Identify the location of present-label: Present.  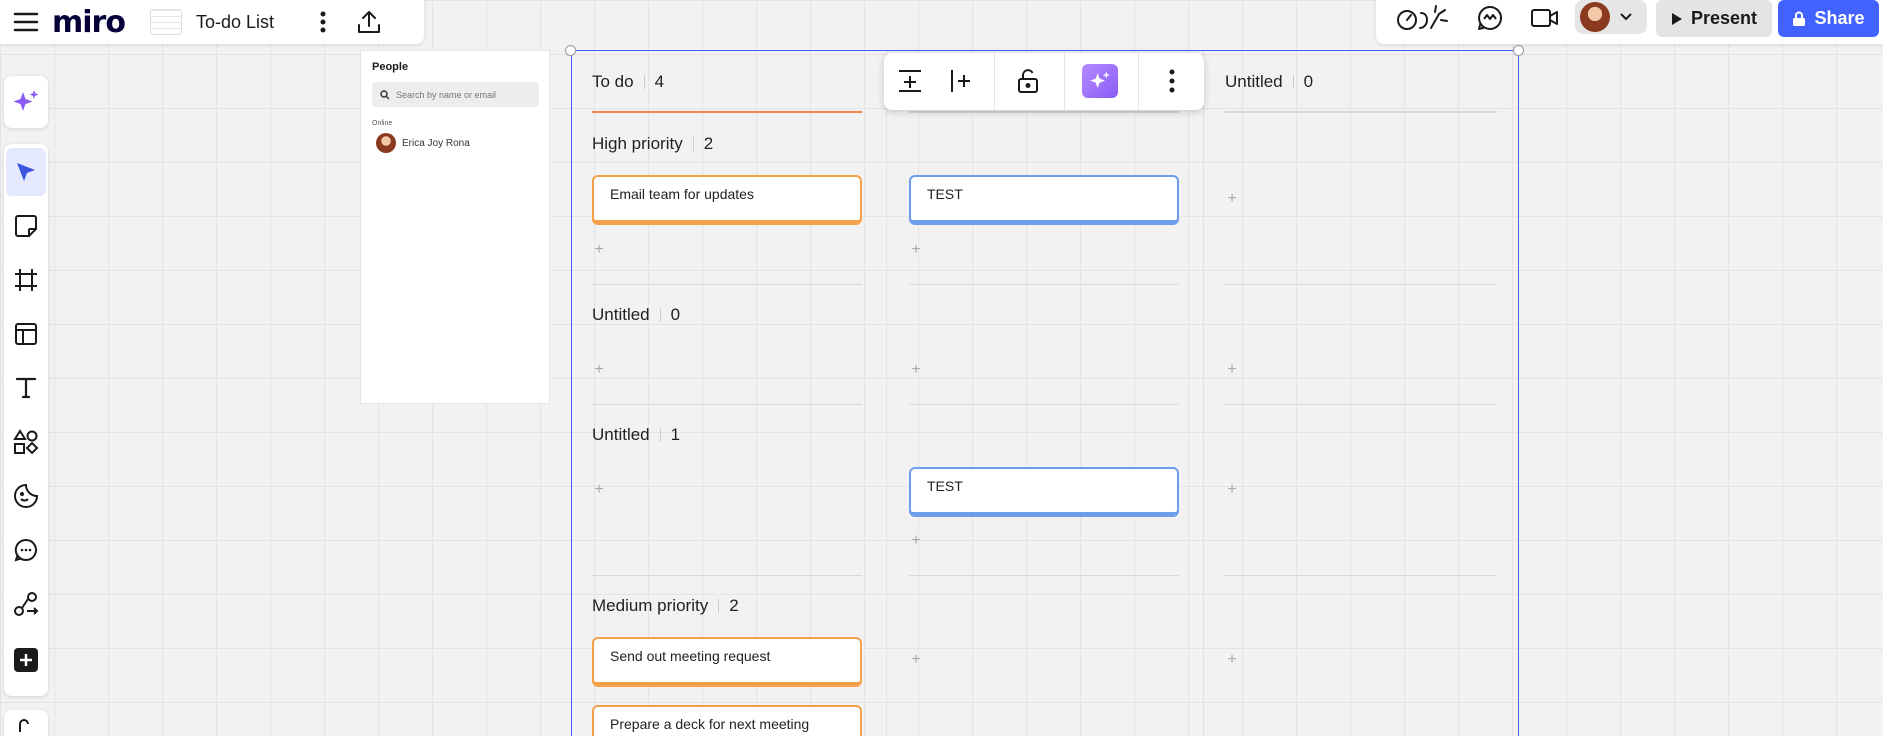
(1724, 18).